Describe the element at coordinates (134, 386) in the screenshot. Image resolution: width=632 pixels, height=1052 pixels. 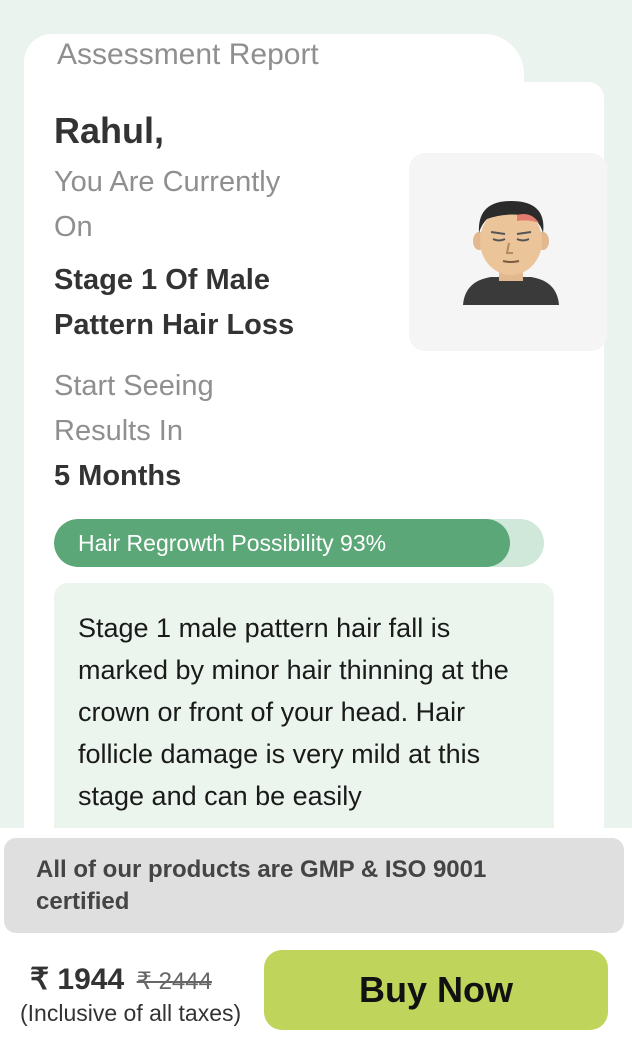
I see `results-label-line1: Start Seeing` at that location.